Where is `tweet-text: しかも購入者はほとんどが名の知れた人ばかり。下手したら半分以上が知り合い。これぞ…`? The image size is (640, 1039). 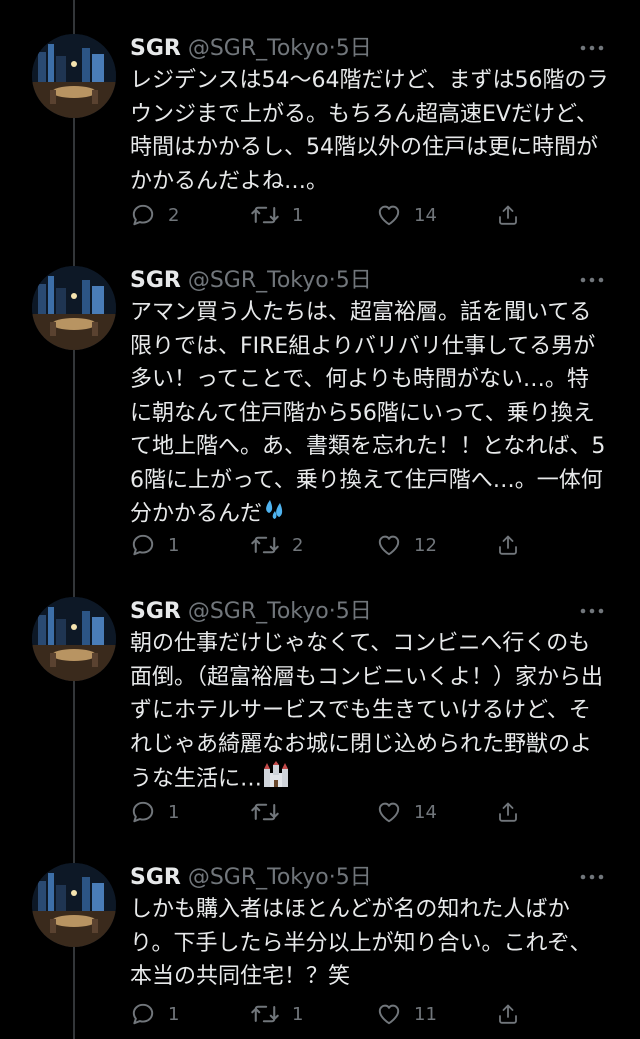 tweet-text: しかも購入者はほとんどが名の知れた人ばかり。下手したら半分以上が知り合い。これぞ… is located at coordinates (370, 943).